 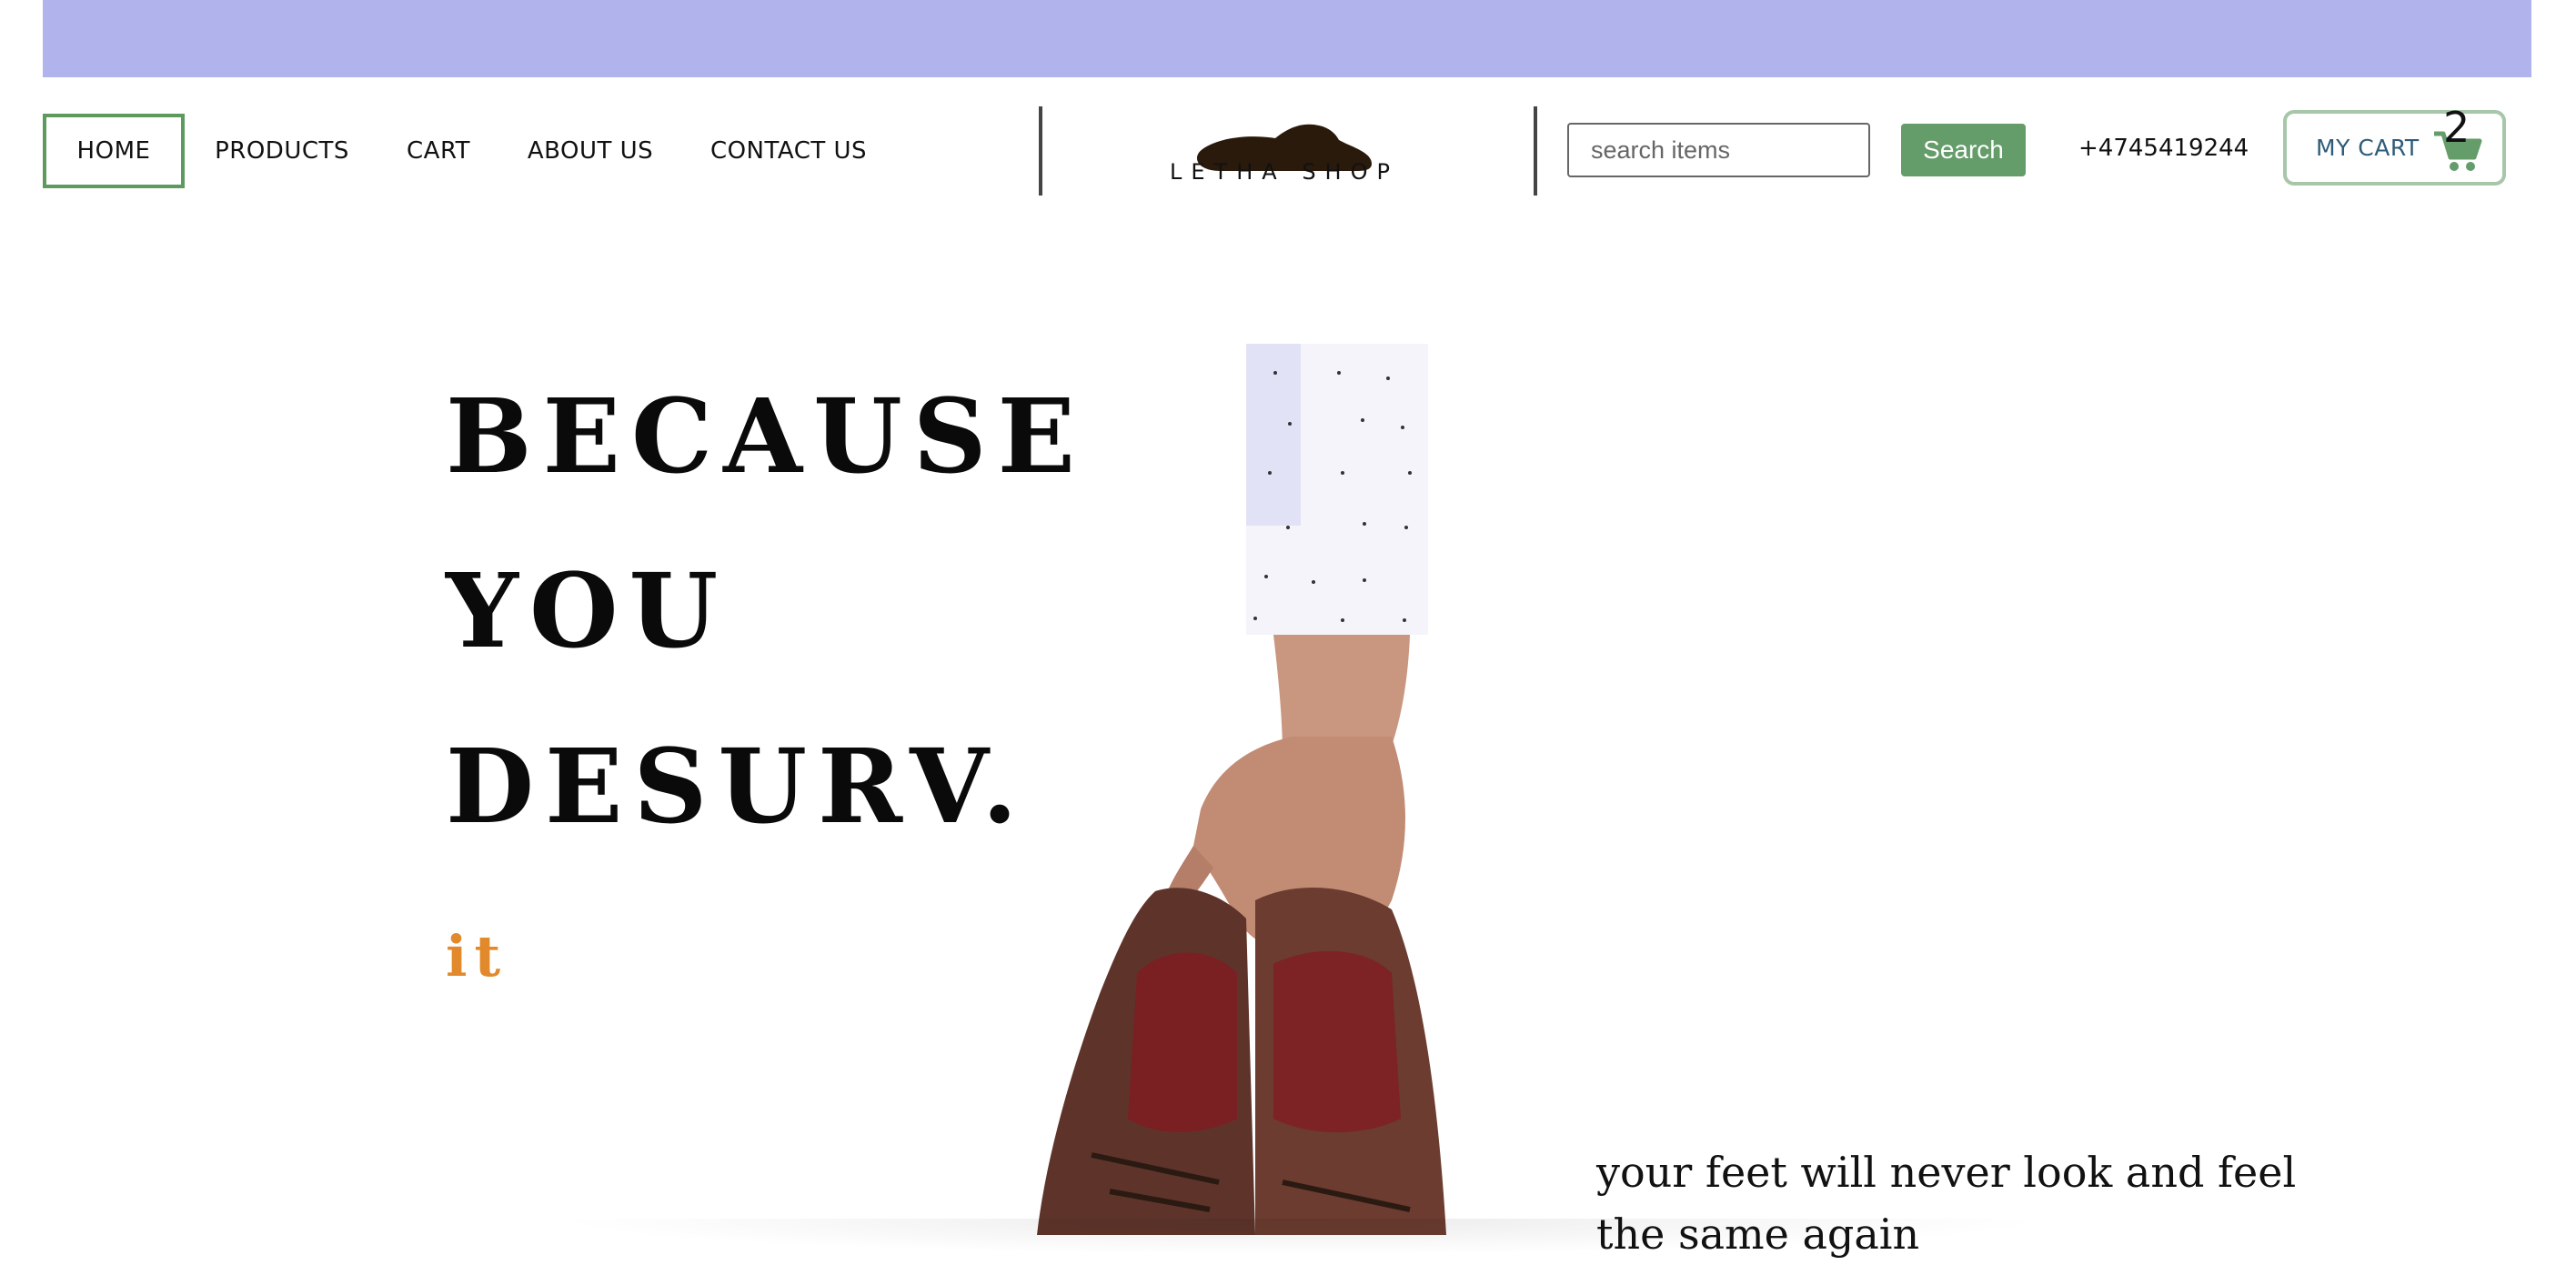 What do you see at coordinates (1718, 150) in the screenshot?
I see `search-input` at bounding box center [1718, 150].